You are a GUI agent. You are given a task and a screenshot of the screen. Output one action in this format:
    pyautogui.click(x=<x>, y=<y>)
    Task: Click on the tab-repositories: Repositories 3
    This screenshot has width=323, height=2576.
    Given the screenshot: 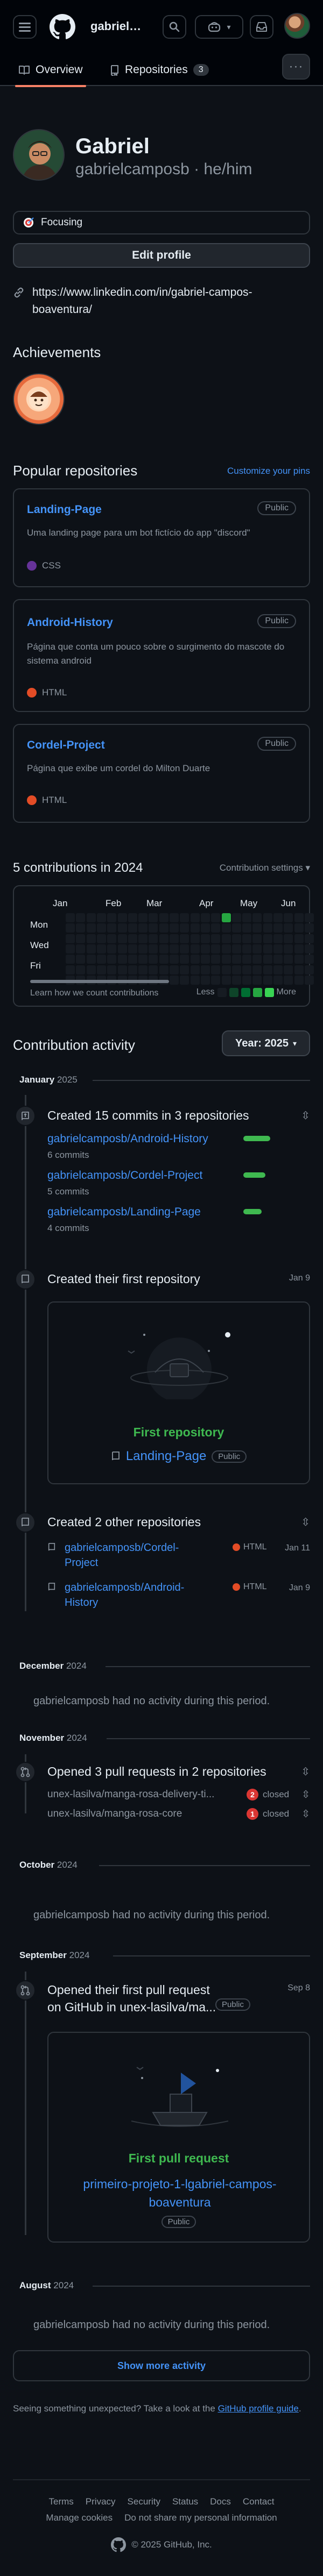 What is the action you would take?
    pyautogui.click(x=159, y=70)
    